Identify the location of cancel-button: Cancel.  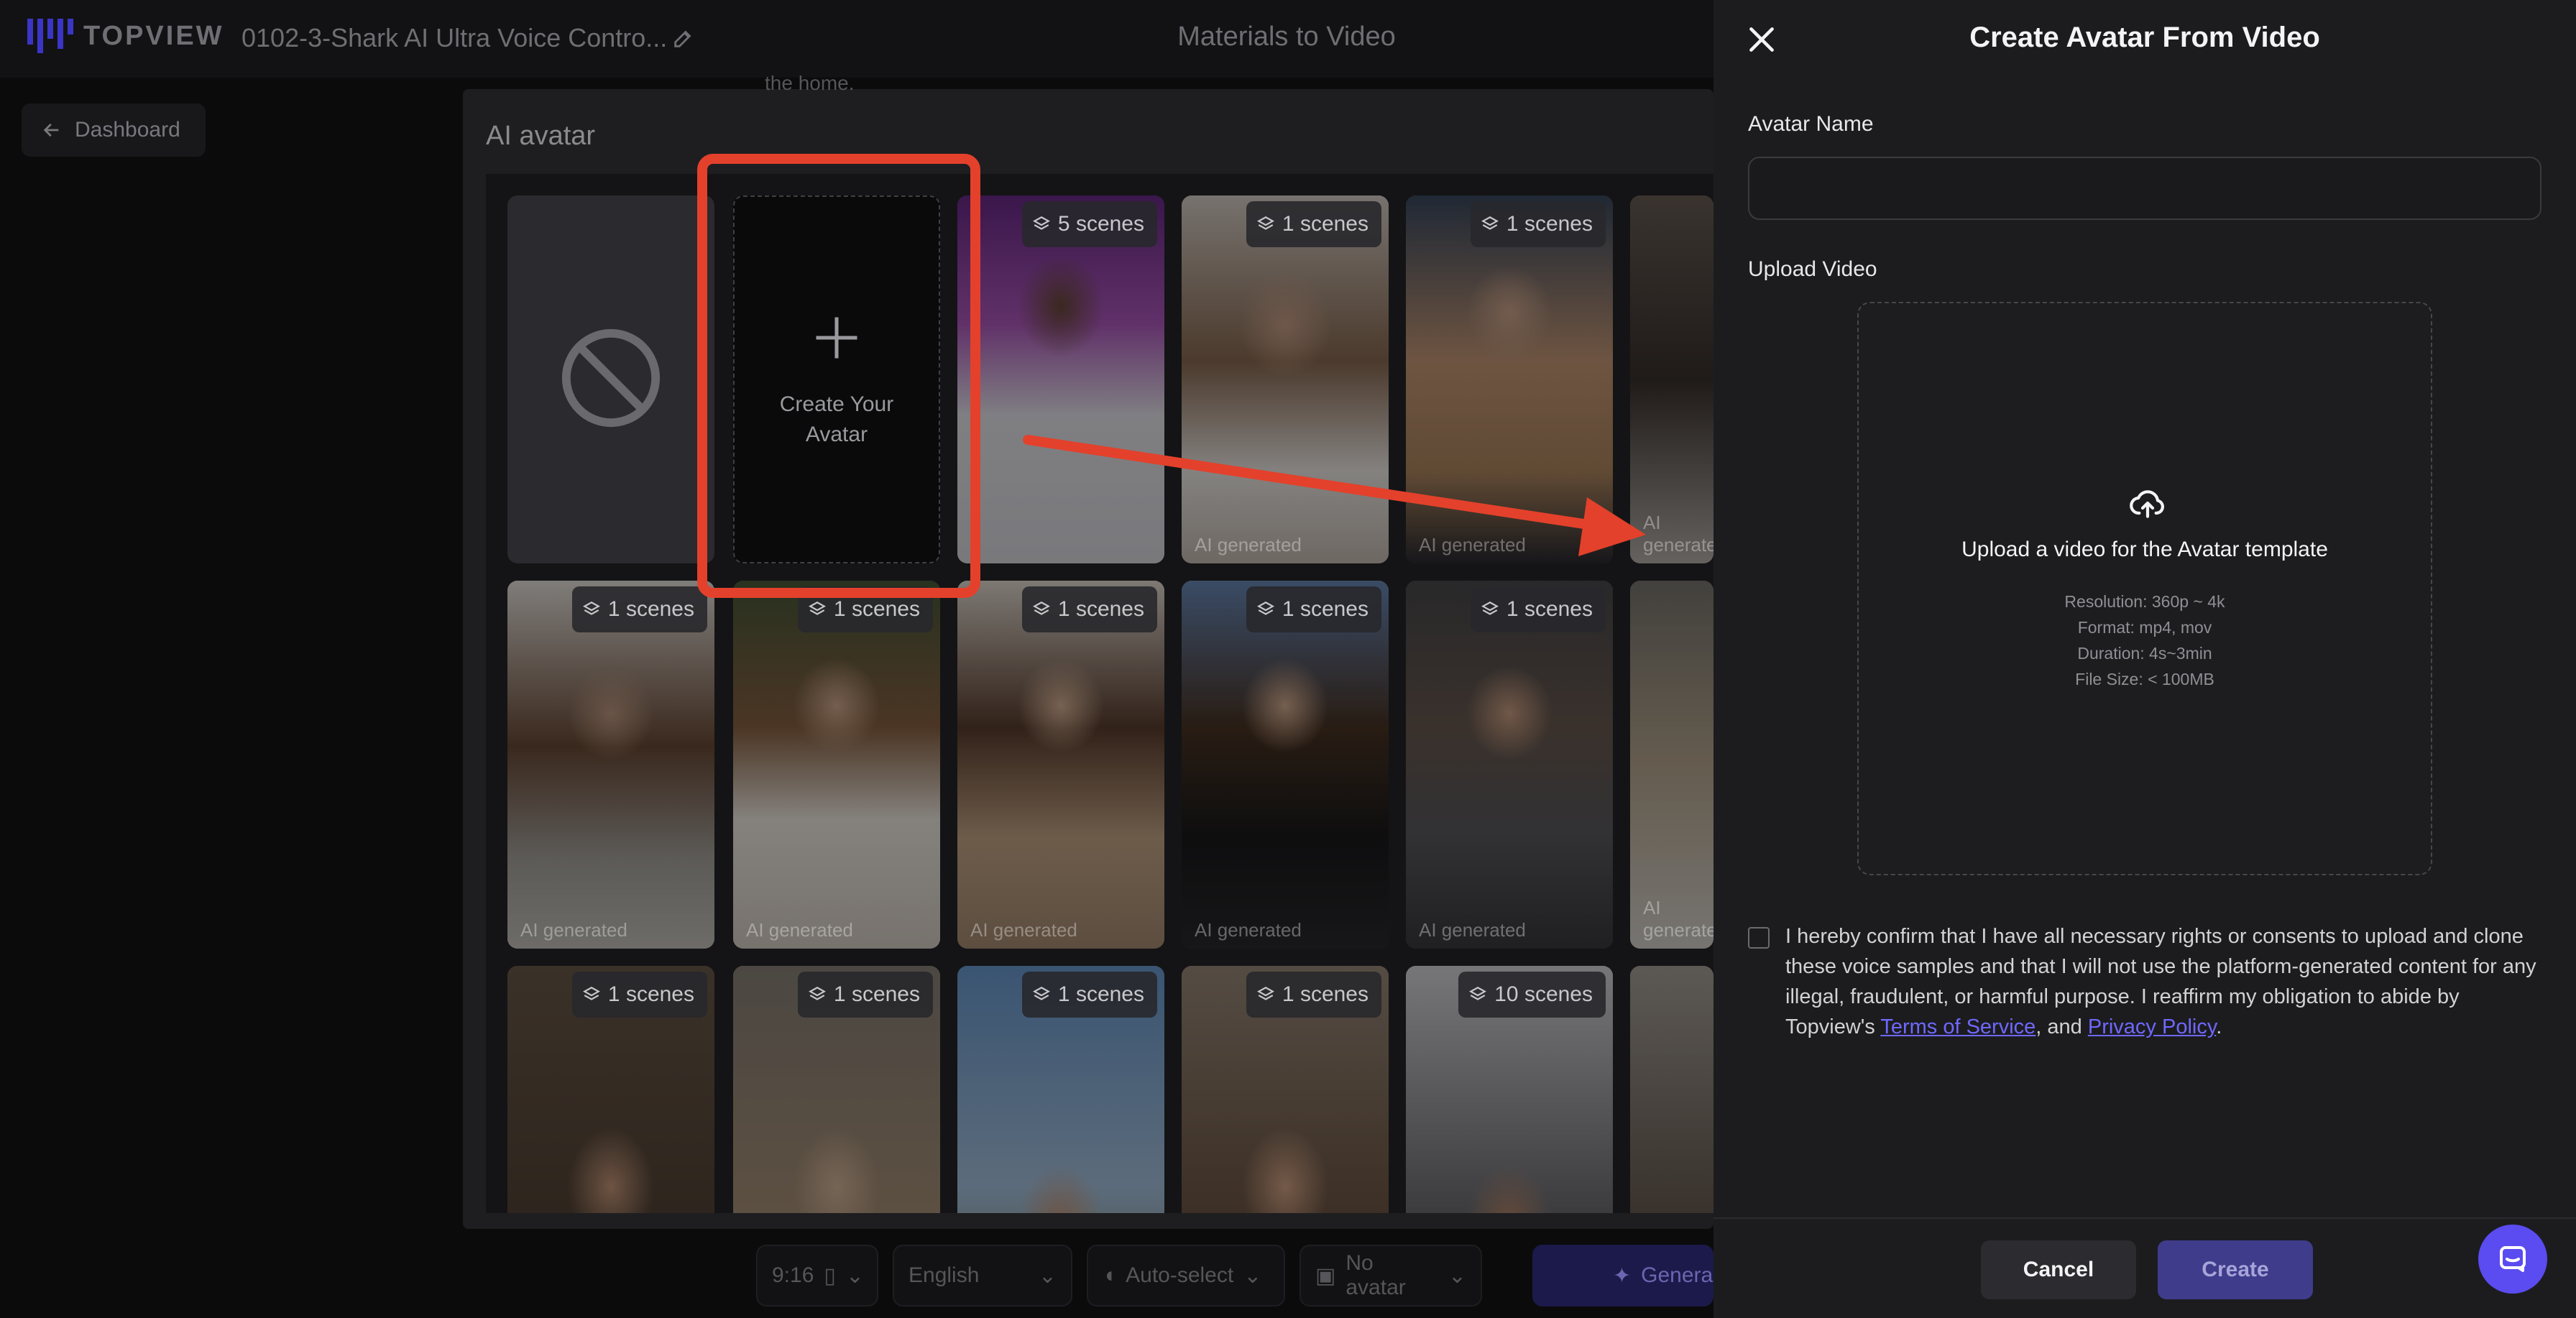
(2058, 1269).